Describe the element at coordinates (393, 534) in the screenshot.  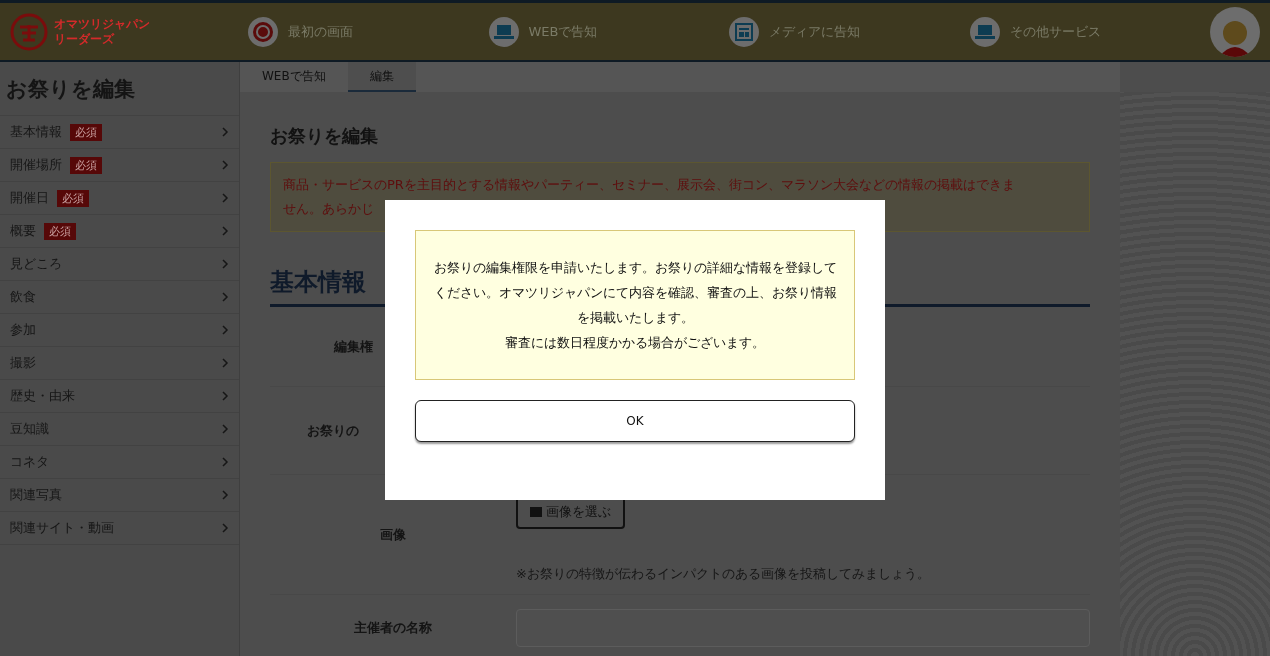
I see `field-label: 画像` at that location.